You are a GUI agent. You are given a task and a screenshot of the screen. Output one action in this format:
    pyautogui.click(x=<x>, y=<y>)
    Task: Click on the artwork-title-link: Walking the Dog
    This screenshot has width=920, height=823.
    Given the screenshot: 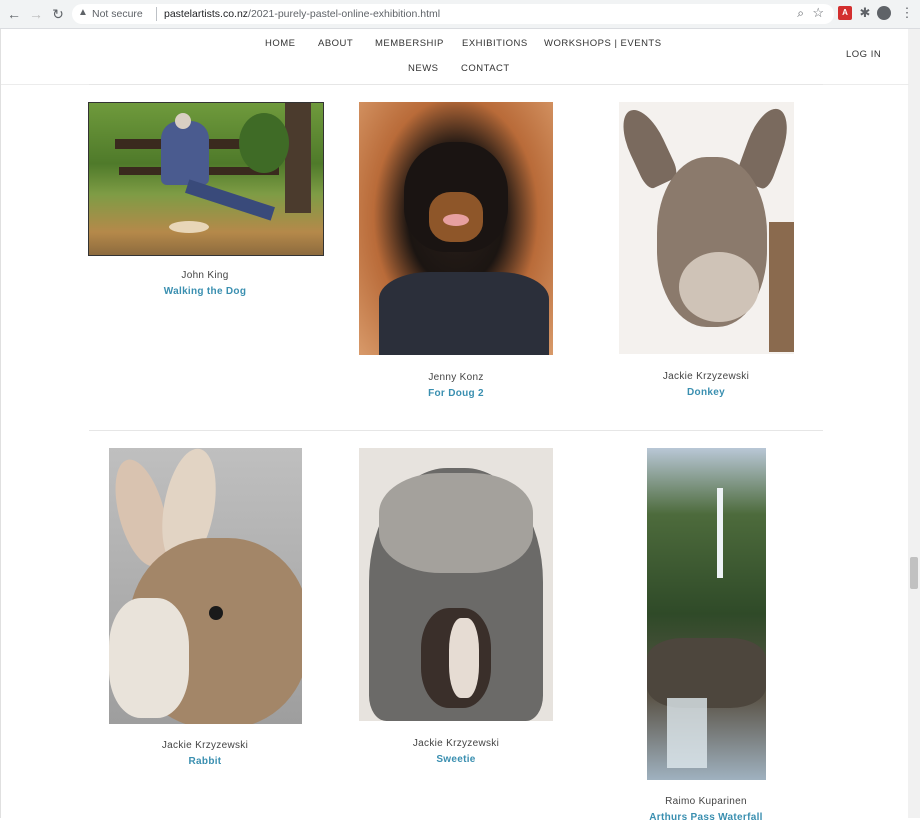 What is the action you would take?
    pyautogui.click(x=205, y=291)
    